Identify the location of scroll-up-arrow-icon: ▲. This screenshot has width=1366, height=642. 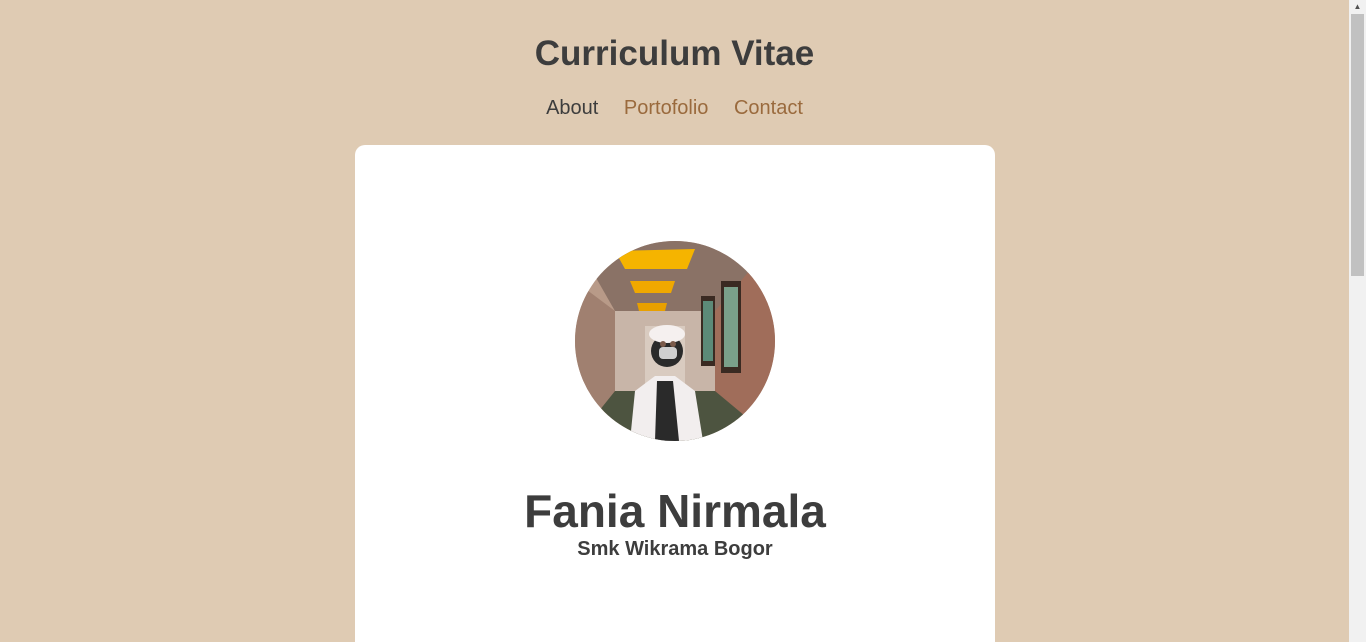
(1357, 7).